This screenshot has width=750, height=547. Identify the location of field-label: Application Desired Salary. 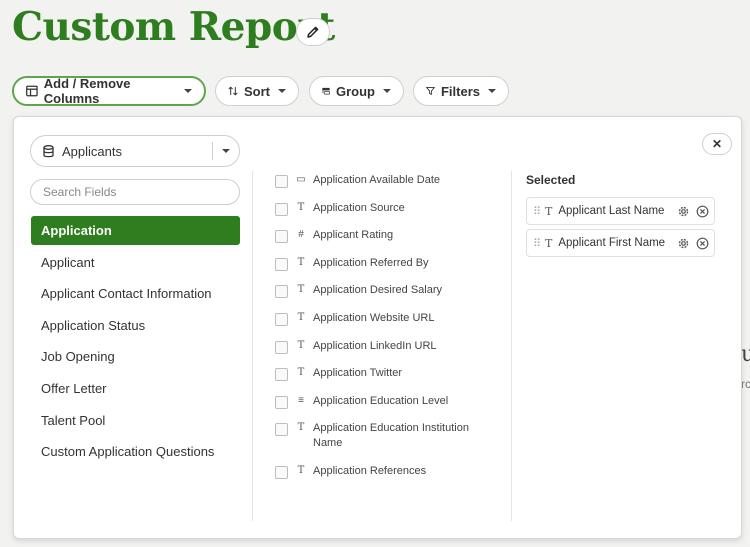
(378, 290).